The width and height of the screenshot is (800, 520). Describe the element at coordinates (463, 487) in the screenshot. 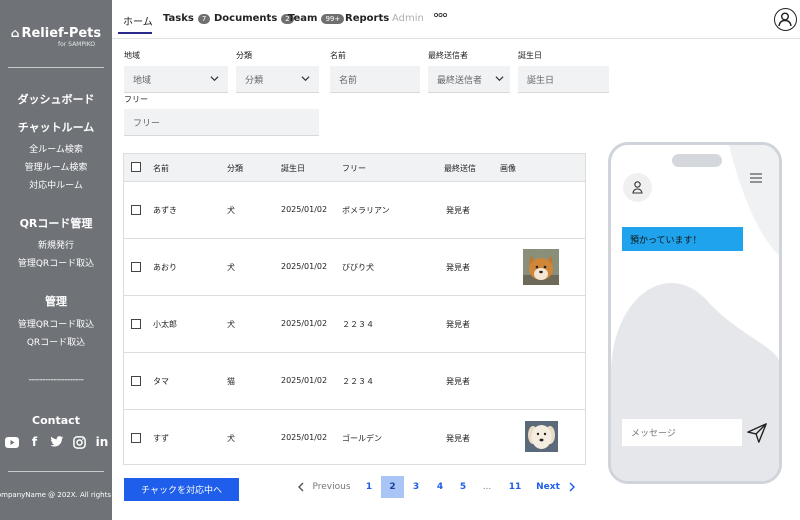

I see `pagination-page-5: 5` at that location.